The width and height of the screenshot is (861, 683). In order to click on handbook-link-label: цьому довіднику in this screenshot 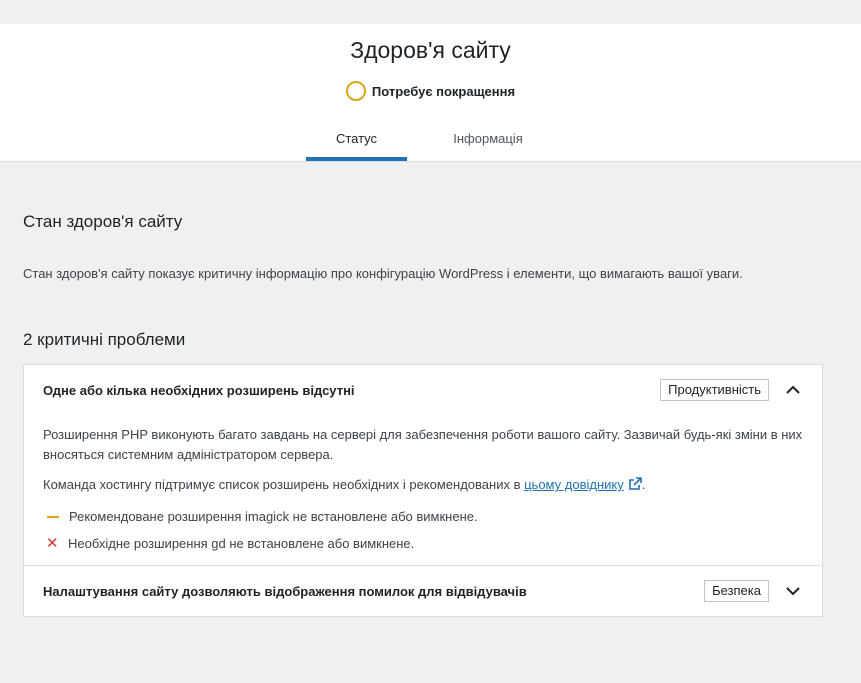, I will do `click(574, 484)`.